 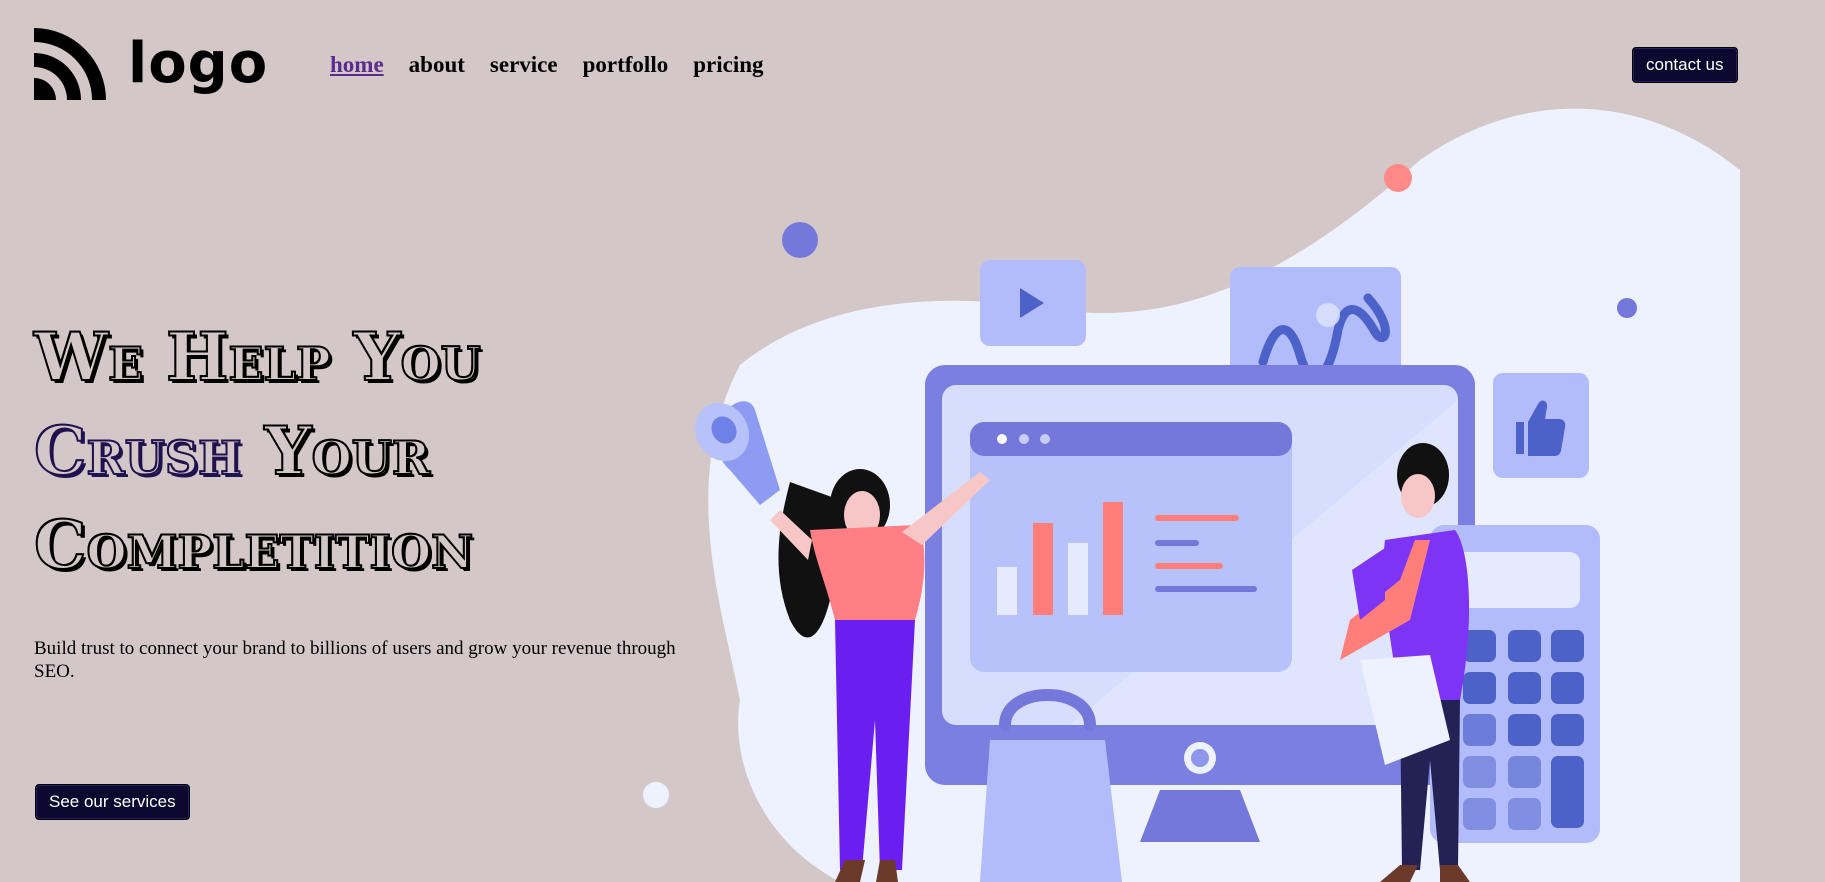 I want to click on nav-service: service, so click(x=524, y=65).